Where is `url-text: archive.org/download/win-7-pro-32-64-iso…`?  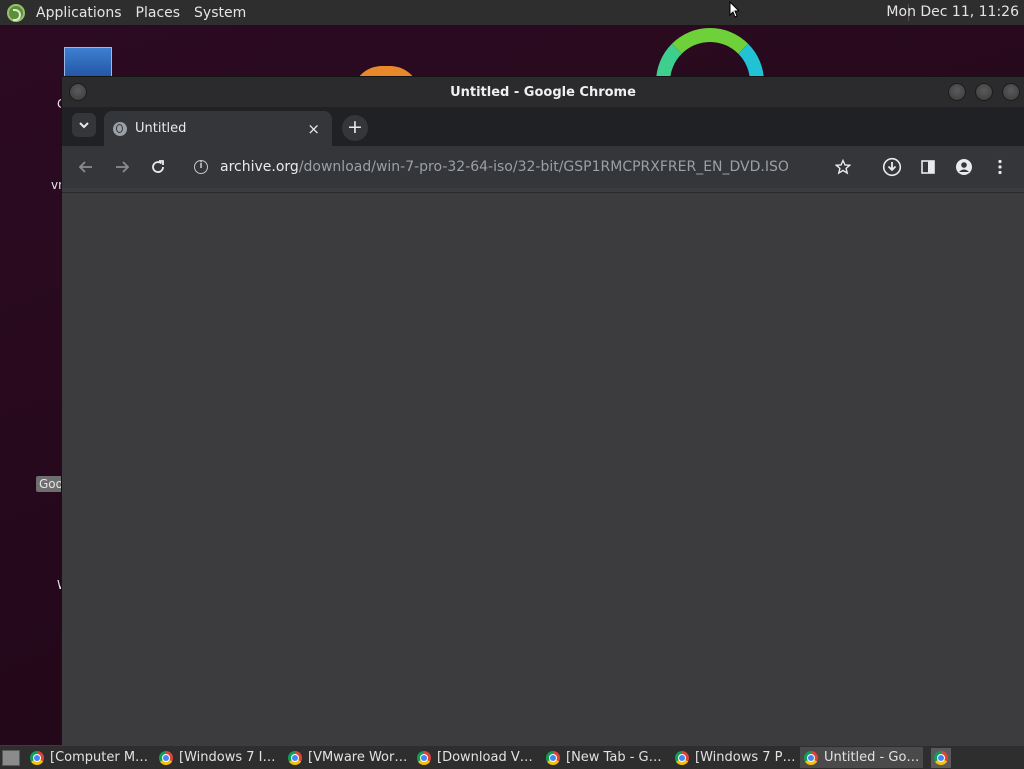
url-text: archive.org/download/win-7-pro-32-64-iso… is located at coordinates (504, 167).